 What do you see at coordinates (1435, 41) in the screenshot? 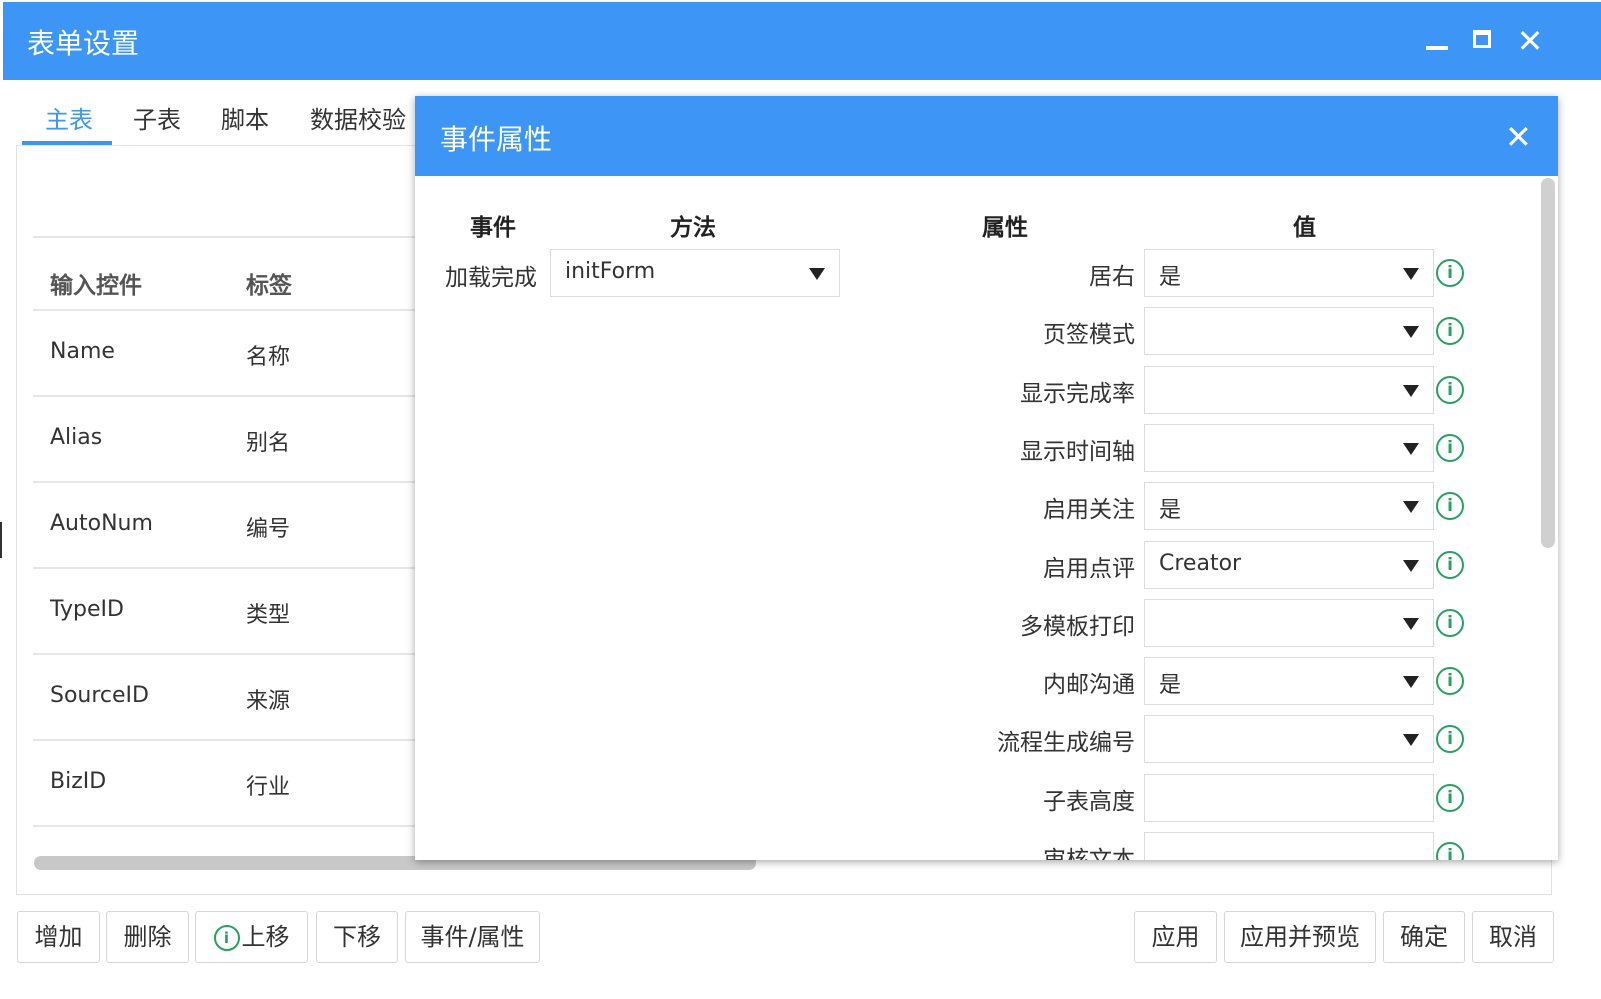
I see `minimize-icon` at bounding box center [1435, 41].